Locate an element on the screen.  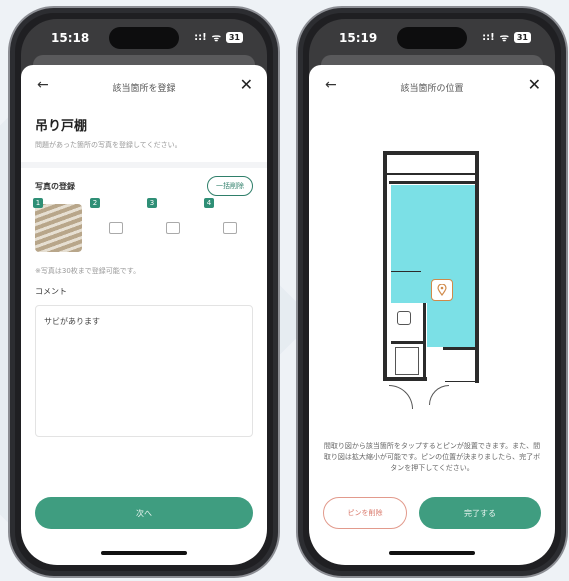
toilet-fixture is located at coordinates (404, 318).